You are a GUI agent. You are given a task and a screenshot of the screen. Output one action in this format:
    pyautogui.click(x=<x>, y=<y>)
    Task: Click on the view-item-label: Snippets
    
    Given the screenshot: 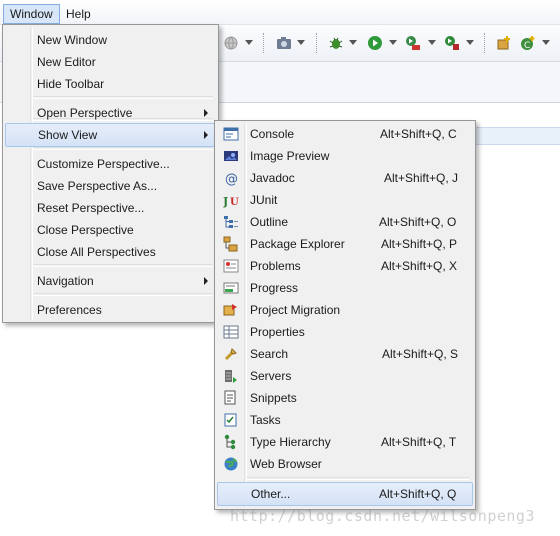 What is the action you would take?
    pyautogui.click(x=273, y=398)
    